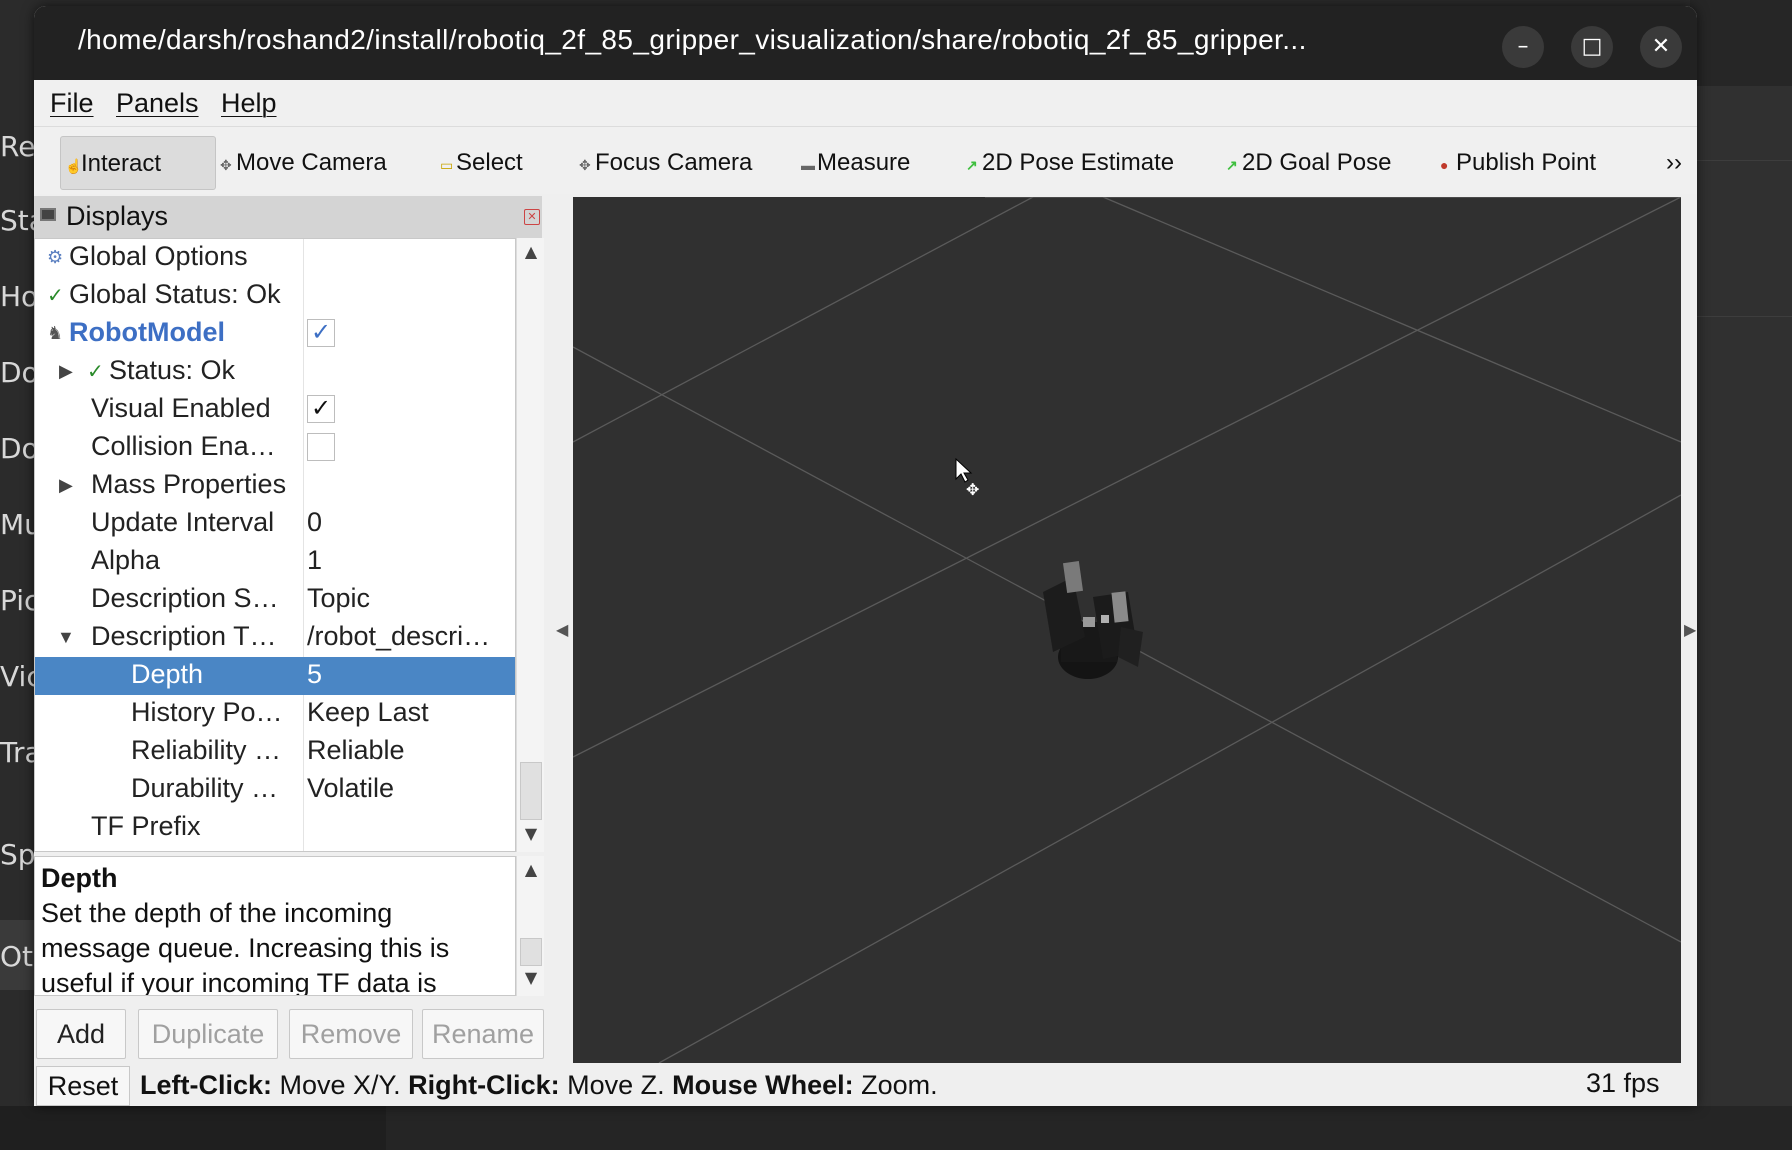 The image size is (1792, 1150). What do you see at coordinates (411, 560) in the screenshot?
I see `tree-row-value: 1` at bounding box center [411, 560].